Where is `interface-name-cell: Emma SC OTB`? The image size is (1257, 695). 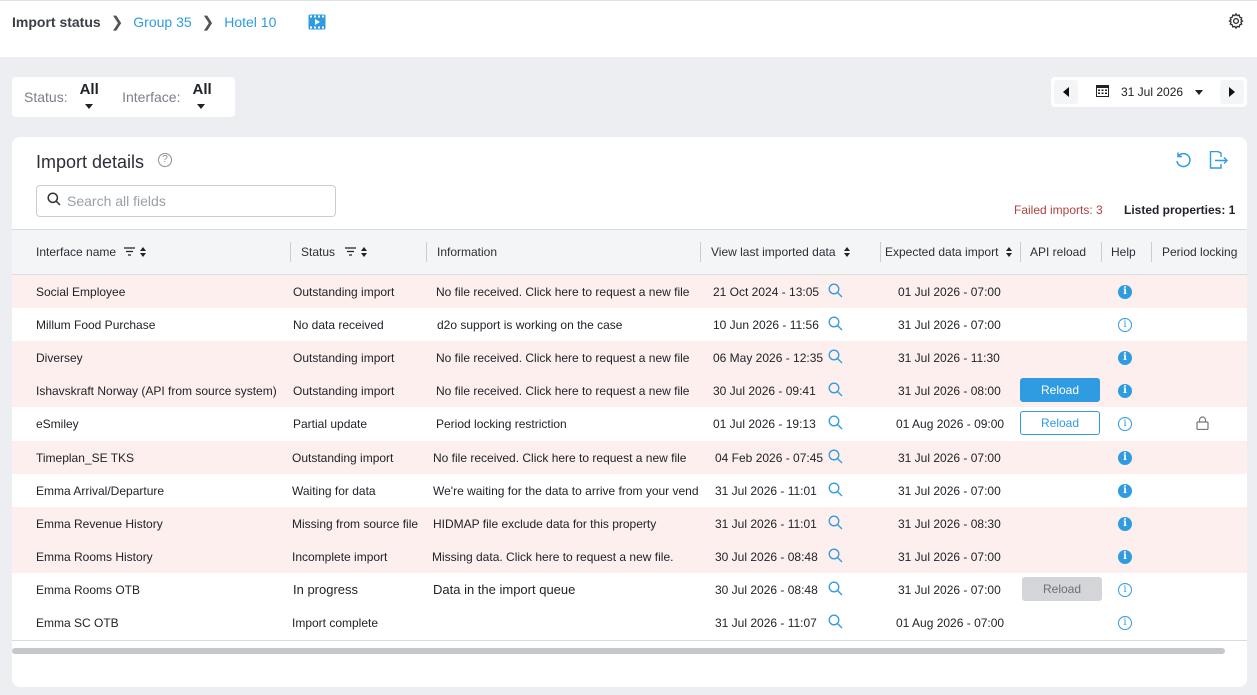 interface-name-cell: Emma SC OTB is located at coordinates (77, 622).